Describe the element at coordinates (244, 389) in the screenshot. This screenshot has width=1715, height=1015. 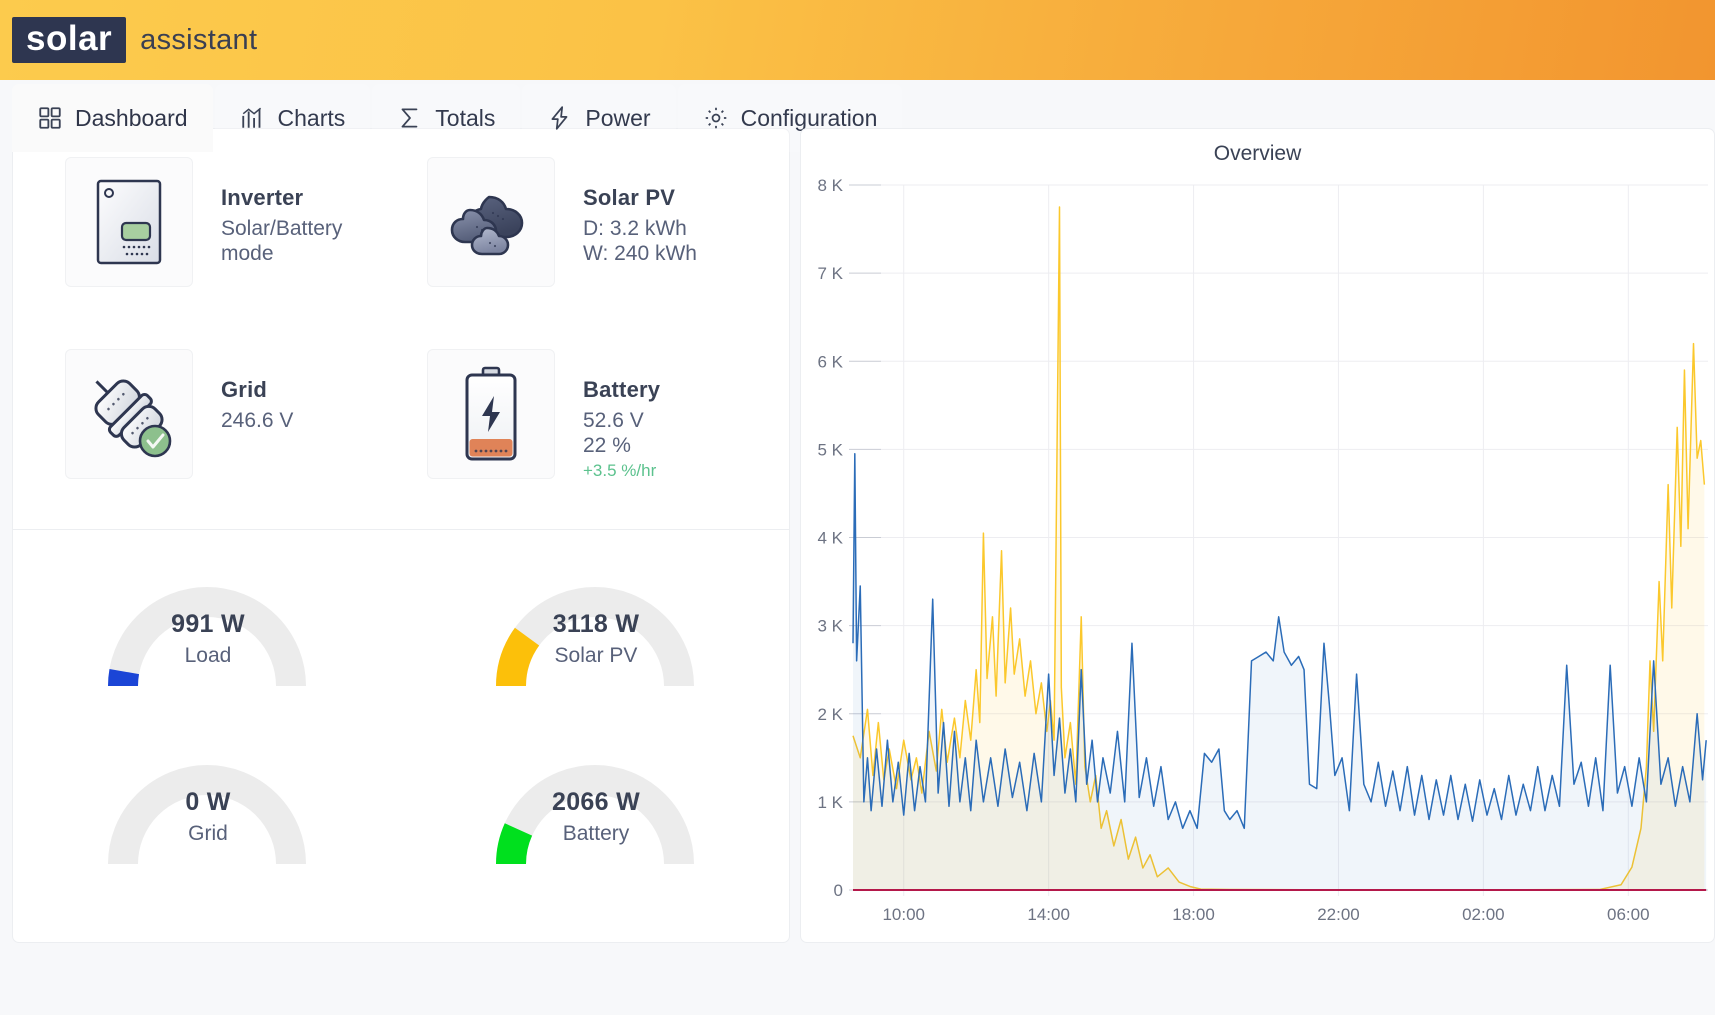
I see `tile-title: Grid` at that location.